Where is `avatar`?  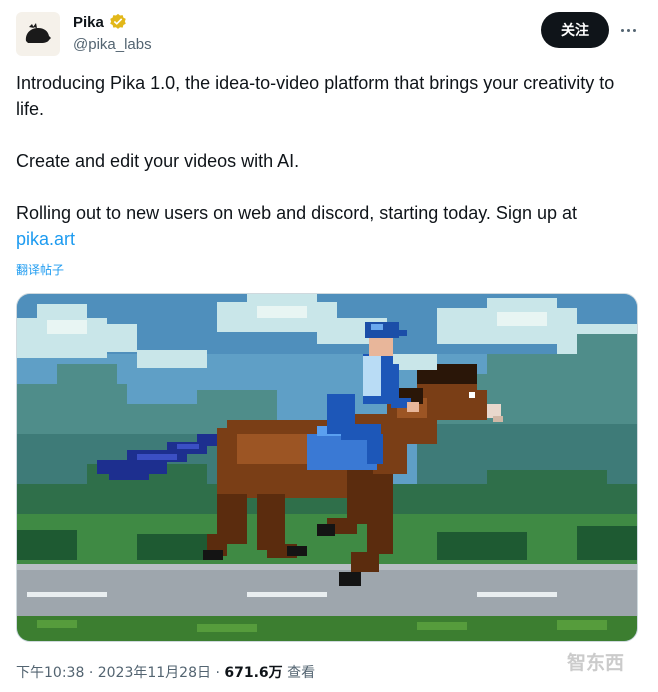 avatar is located at coordinates (38, 34).